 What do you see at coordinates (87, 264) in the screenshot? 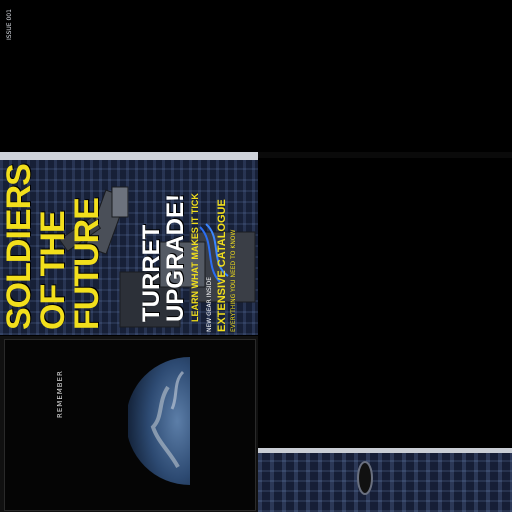
I see `cover-title-line-3: FUTURE` at bounding box center [87, 264].